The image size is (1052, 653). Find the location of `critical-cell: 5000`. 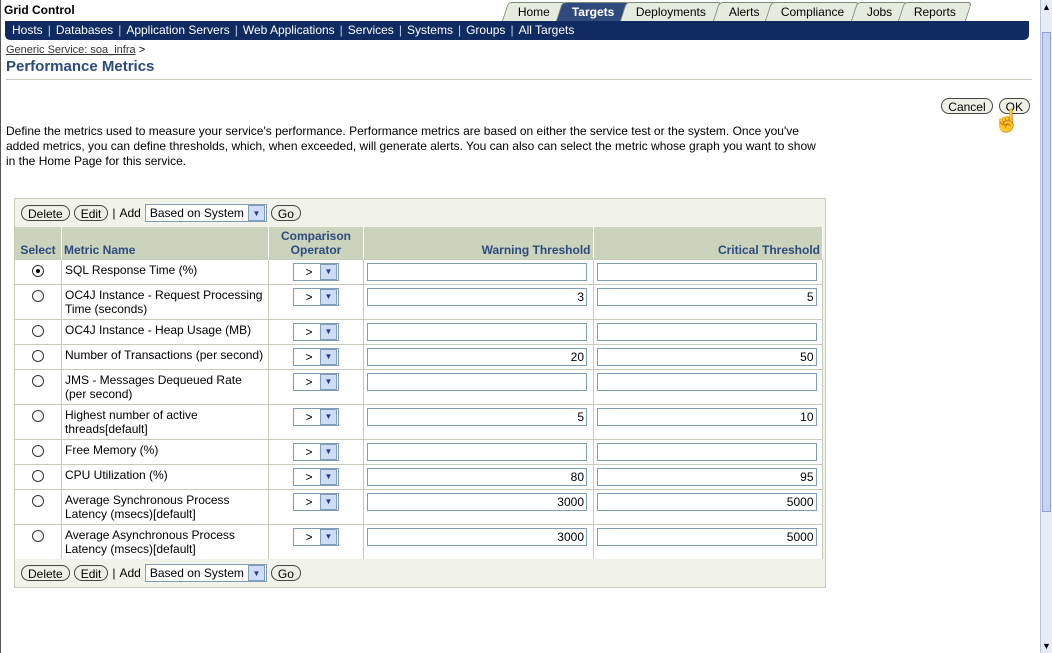

critical-cell: 5000 is located at coordinates (708, 507).